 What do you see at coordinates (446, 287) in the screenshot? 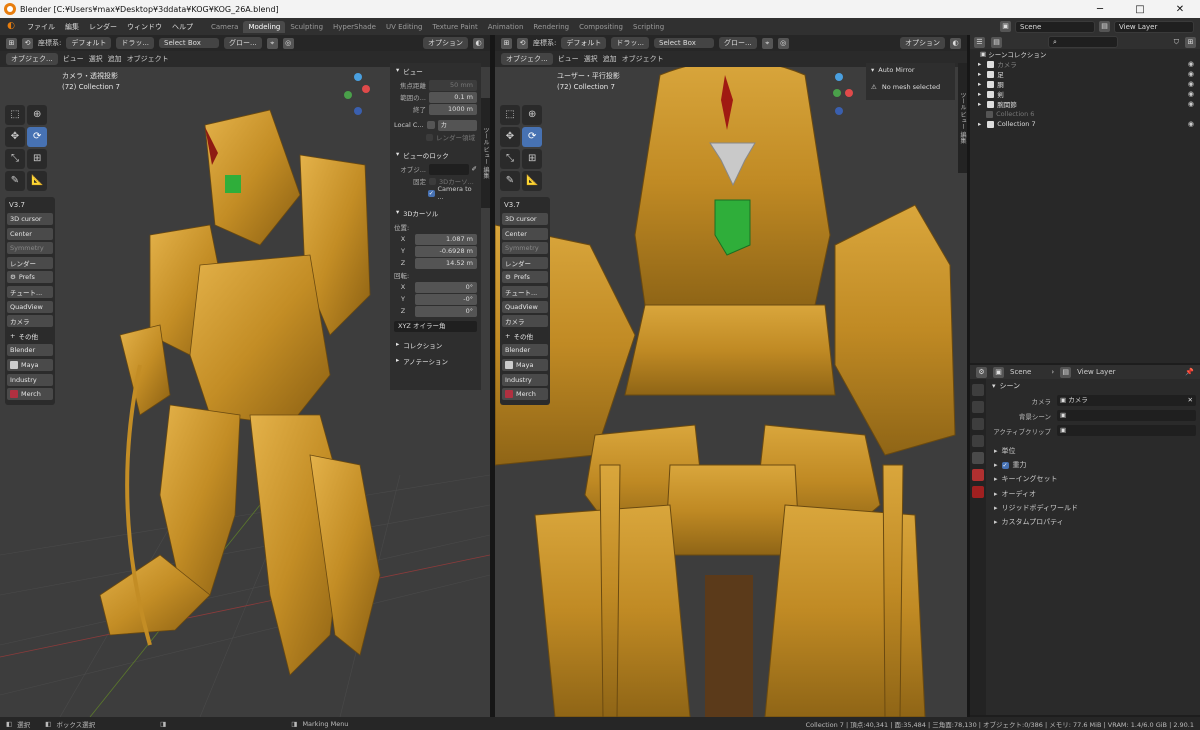
I see `cursor-rot-x-field: 0°` at bounding box center [446, 287].